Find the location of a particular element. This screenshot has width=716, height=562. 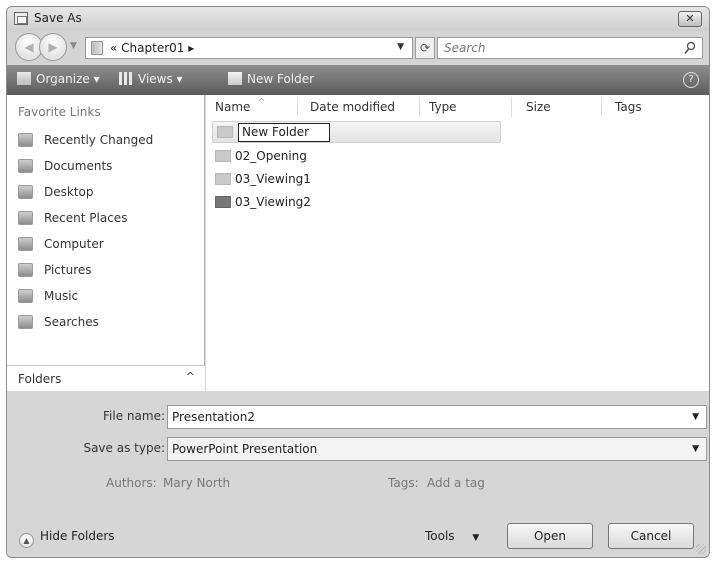

chevron-up-icon: ▲ is located at coordinates (26, 540).